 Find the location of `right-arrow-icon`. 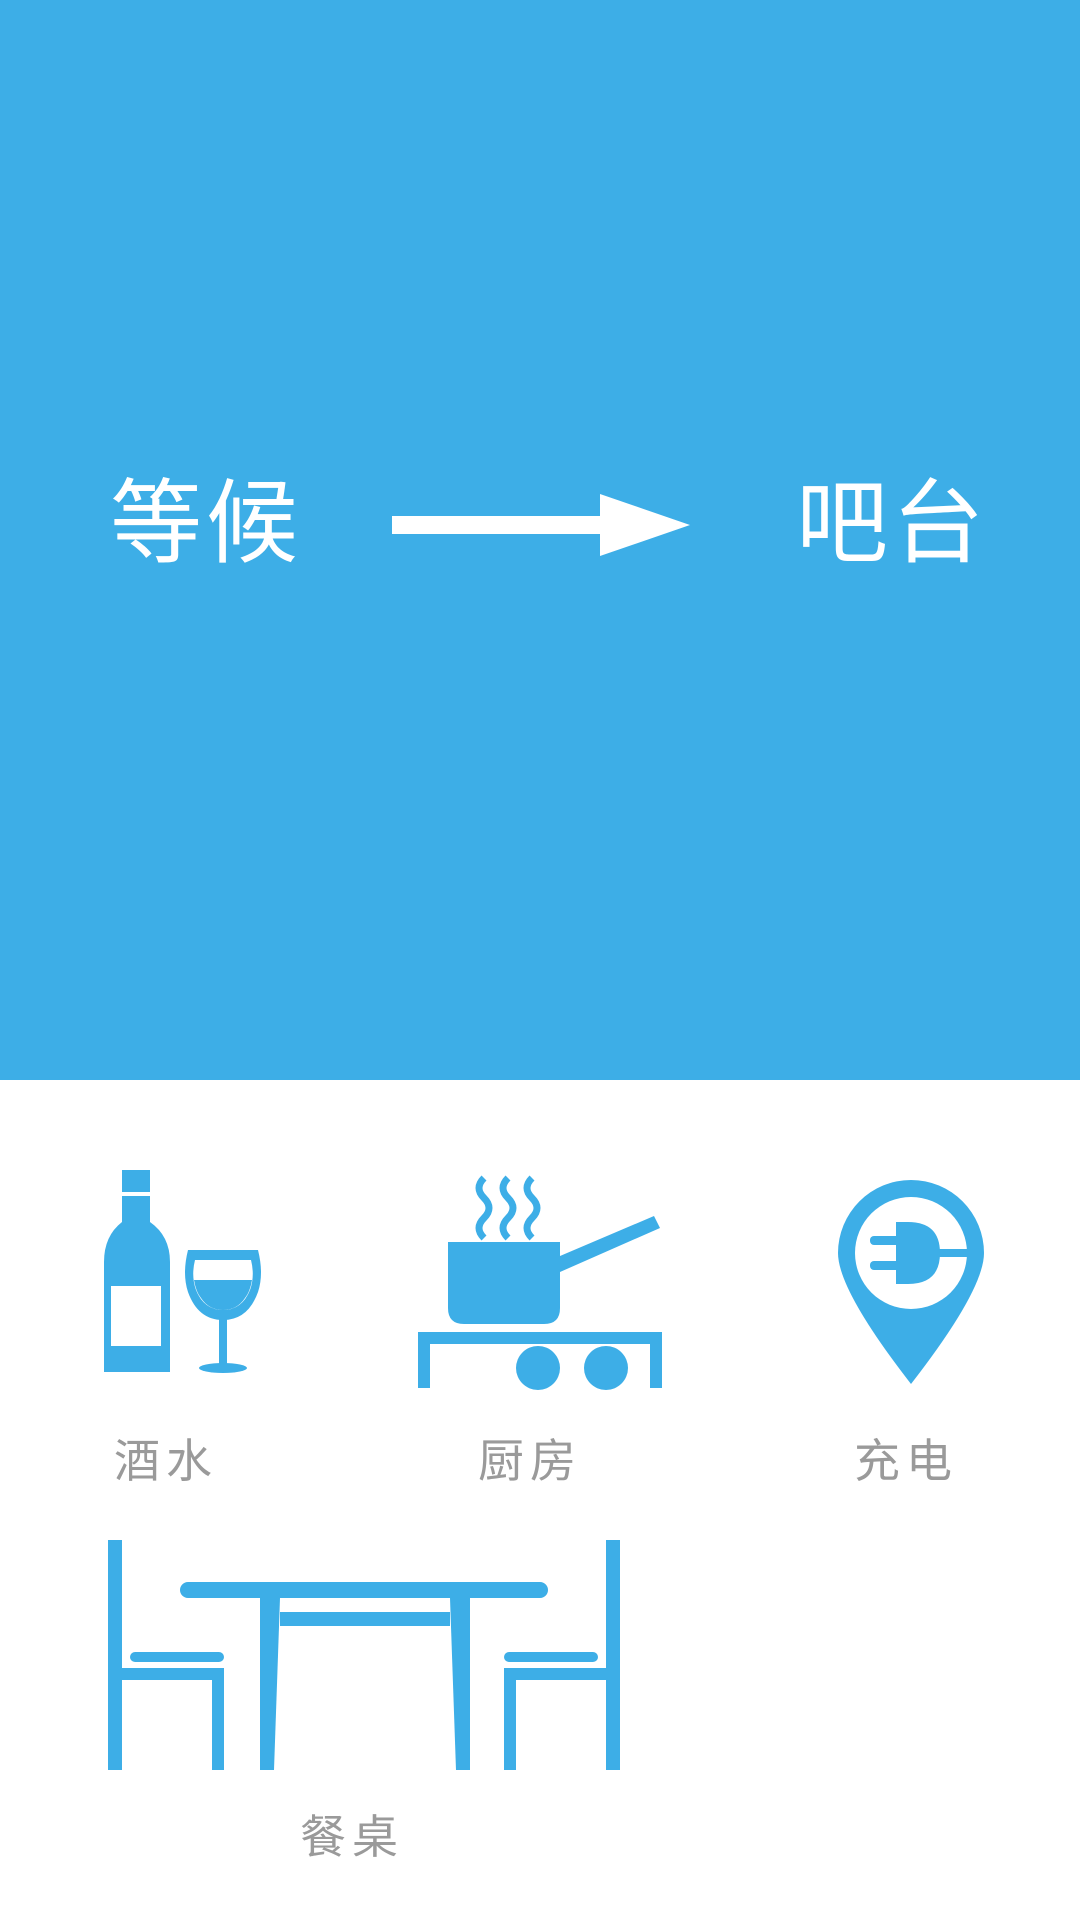

right-arrow-icon is located at coordinates (541, 525).